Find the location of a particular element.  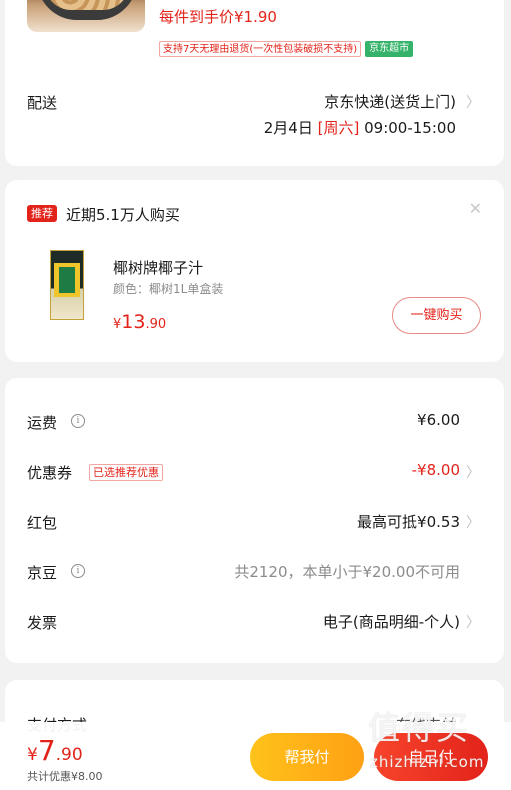

coconut-juice-image is located at coordinates (67, 285).